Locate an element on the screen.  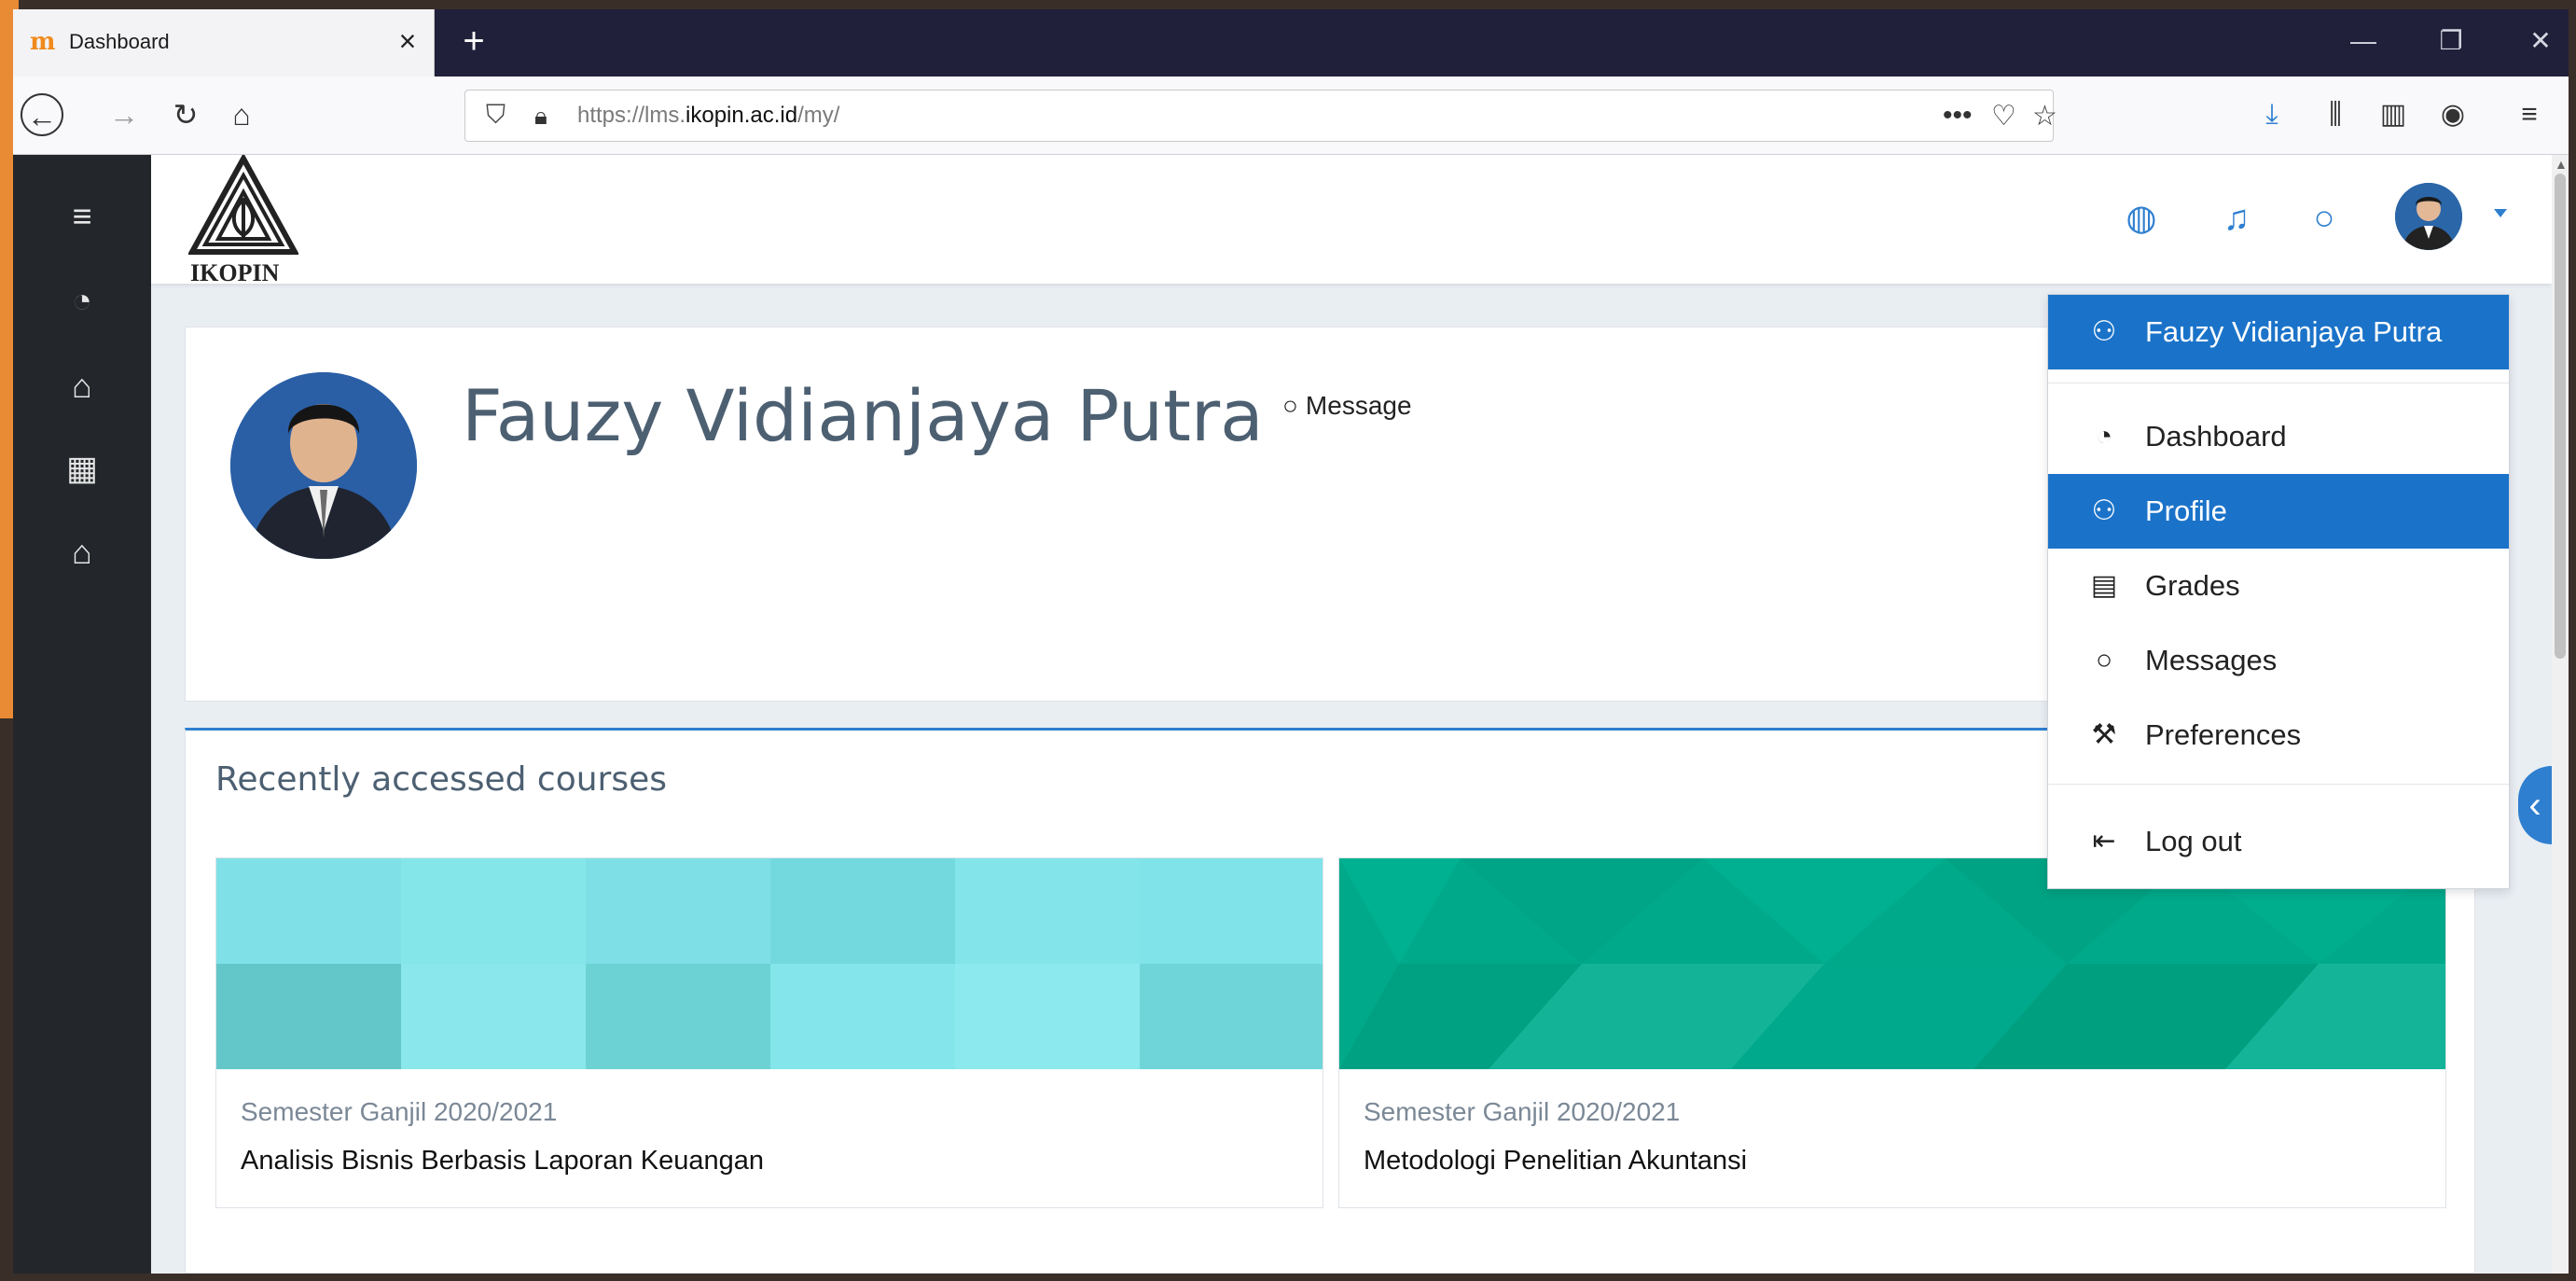
menu-divider is located at coordinates (2278, 785).